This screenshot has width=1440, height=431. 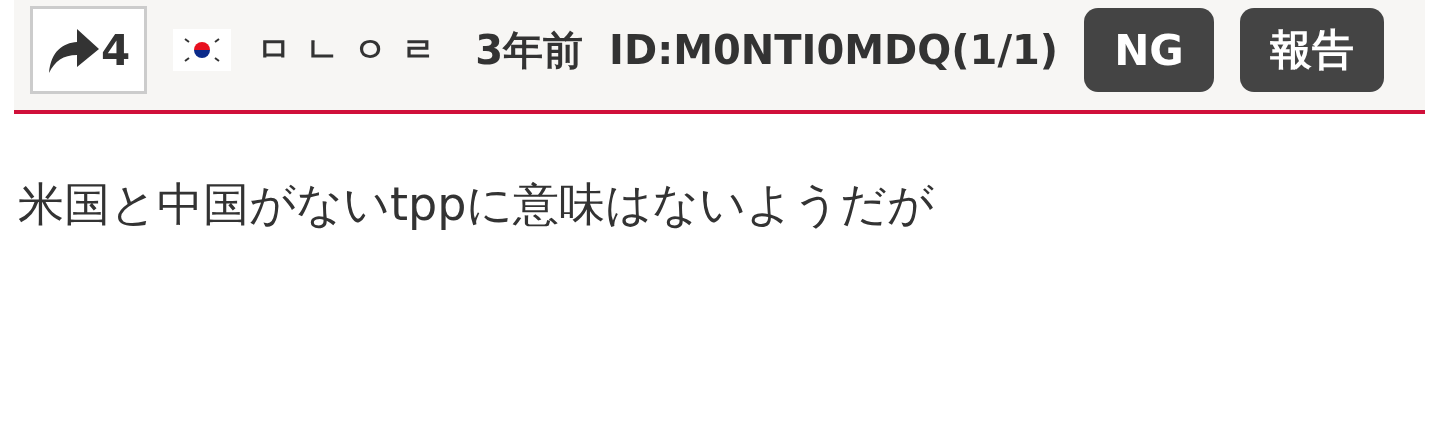 I want to click on ng-button: NG, so click(x=1149, y=50).